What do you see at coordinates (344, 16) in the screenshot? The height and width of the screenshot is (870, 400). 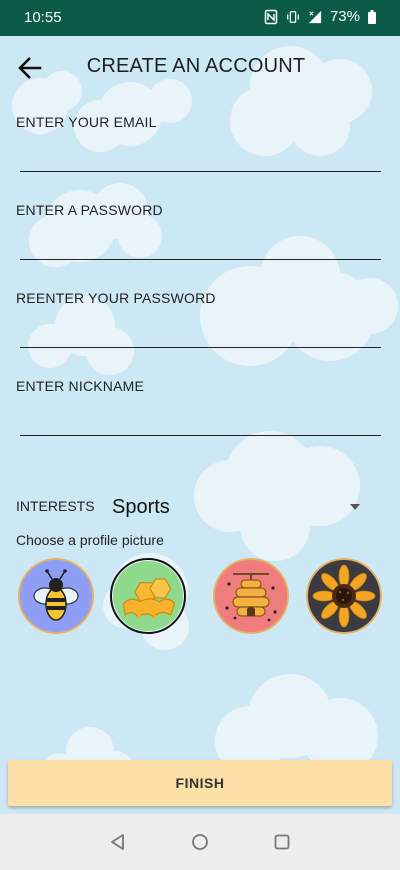 I see `battery-percent: 73%` at bounding box center [344, 16].